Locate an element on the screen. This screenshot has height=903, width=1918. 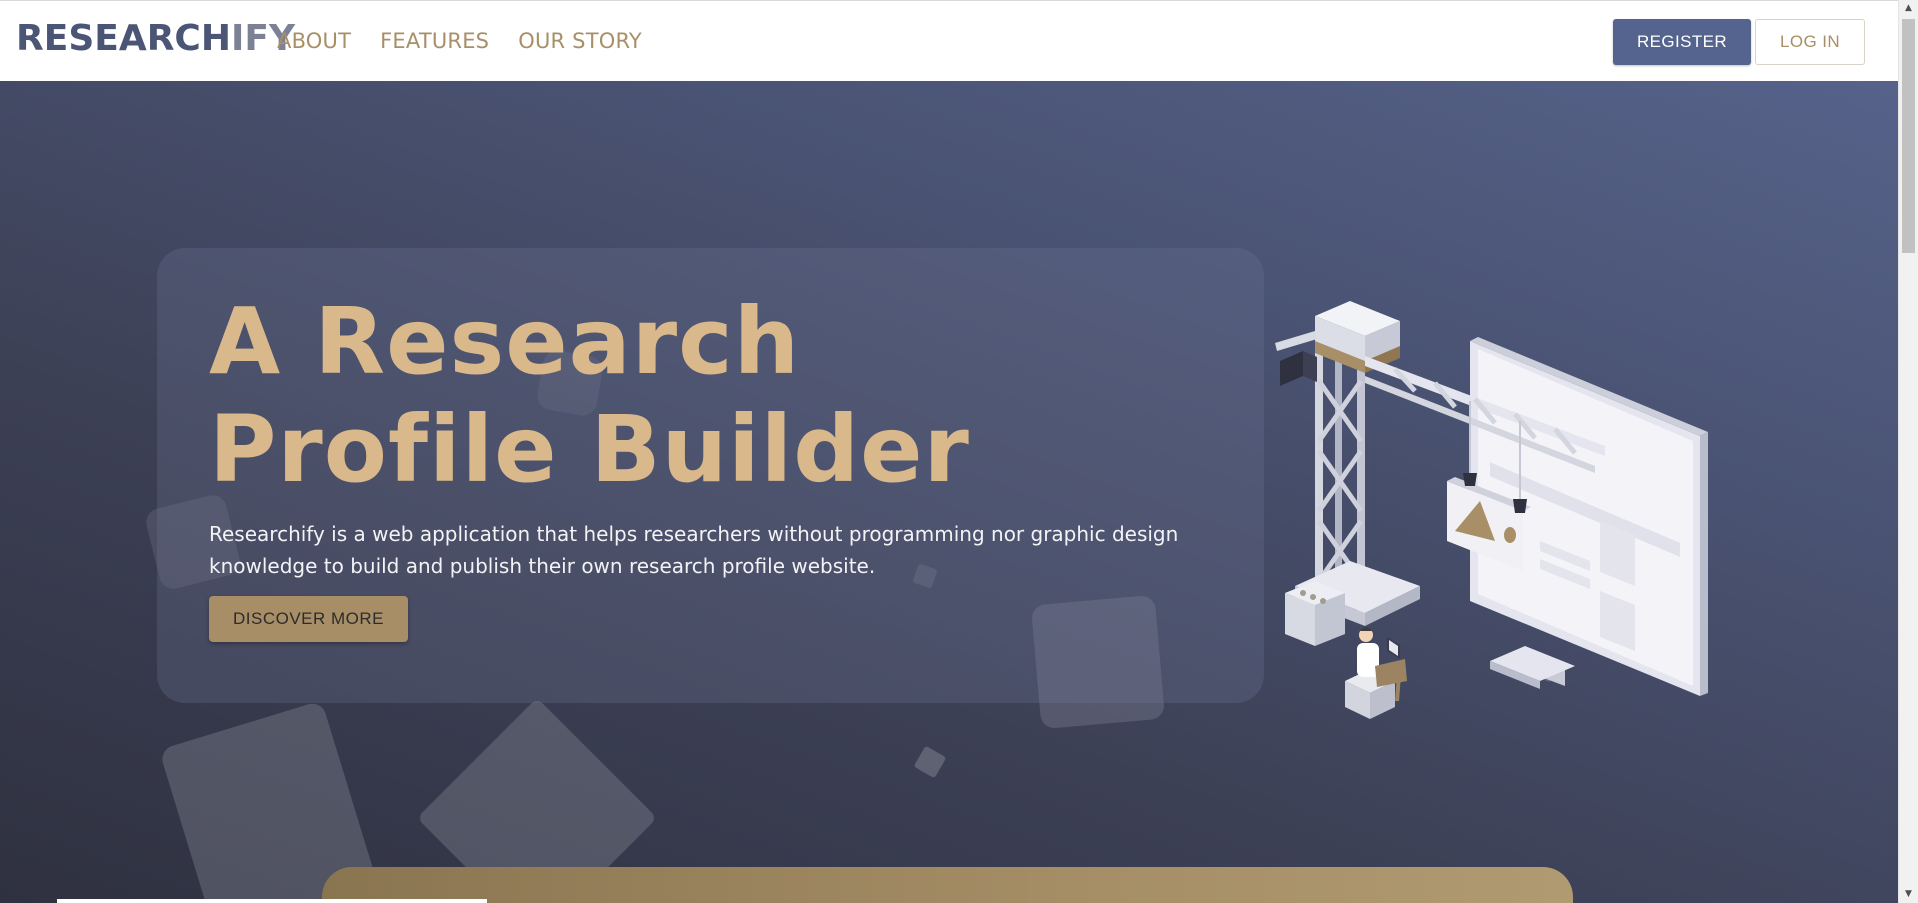
brand-name-part1: RESEARCH is located at coordinates (123, 38).